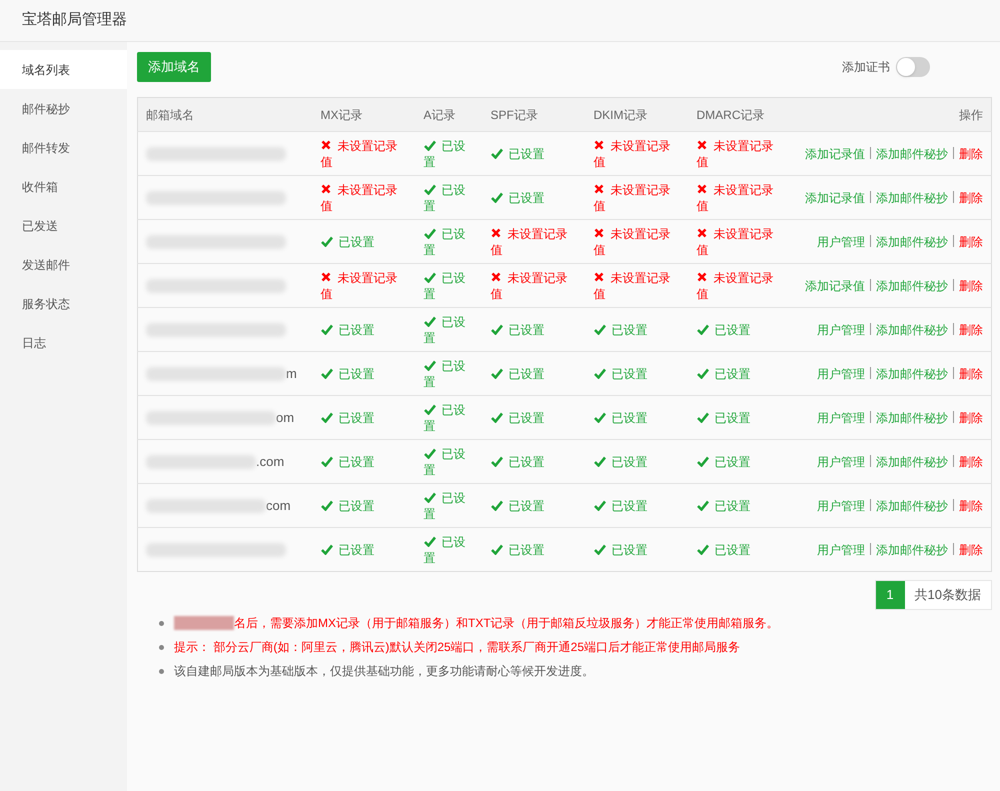  Describe the element at coordinates (161, 623) in the screenshot. I see `bullet-icon` at that location.